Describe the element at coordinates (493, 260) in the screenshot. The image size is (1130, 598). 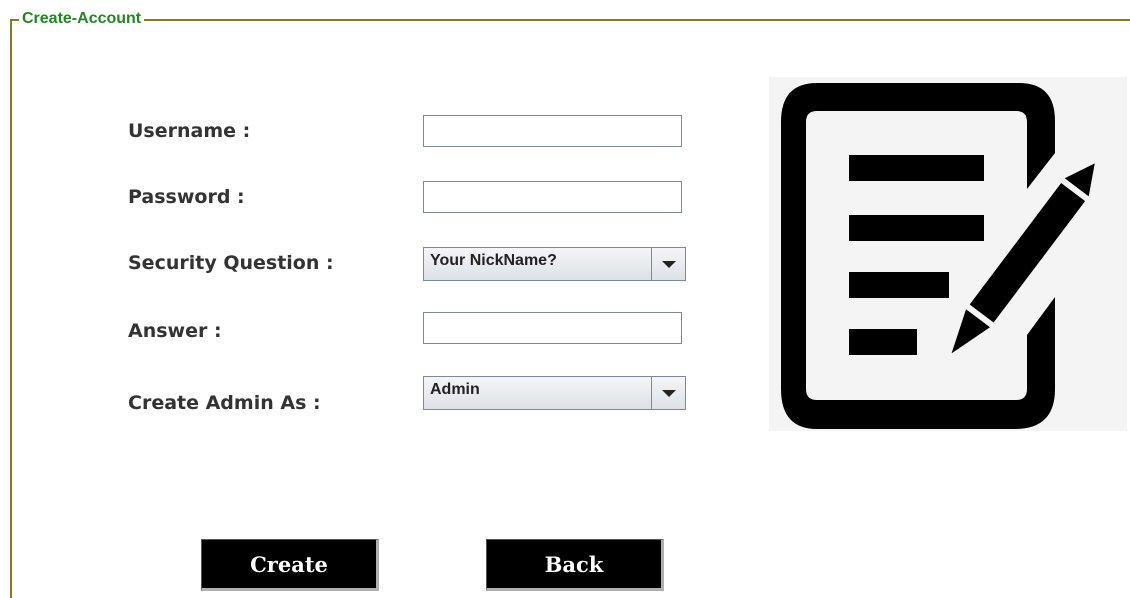
I see `security-question-value: Your NickName?` at that location.